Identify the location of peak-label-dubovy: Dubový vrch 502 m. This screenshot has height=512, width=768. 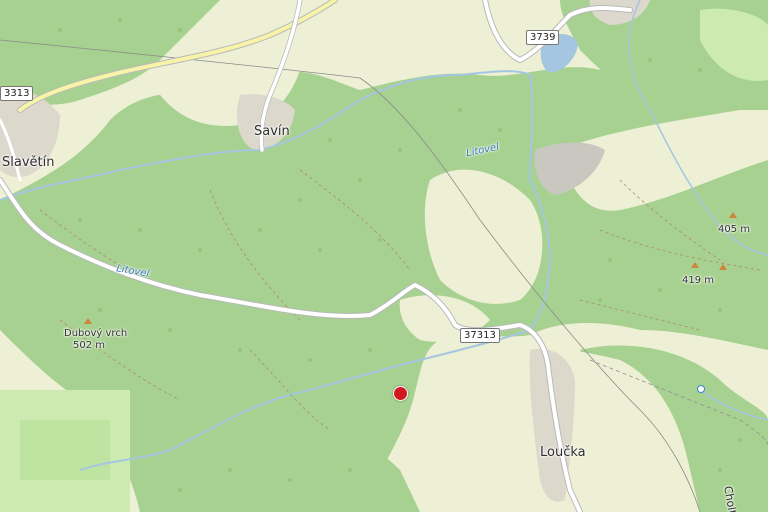
(96, 340).